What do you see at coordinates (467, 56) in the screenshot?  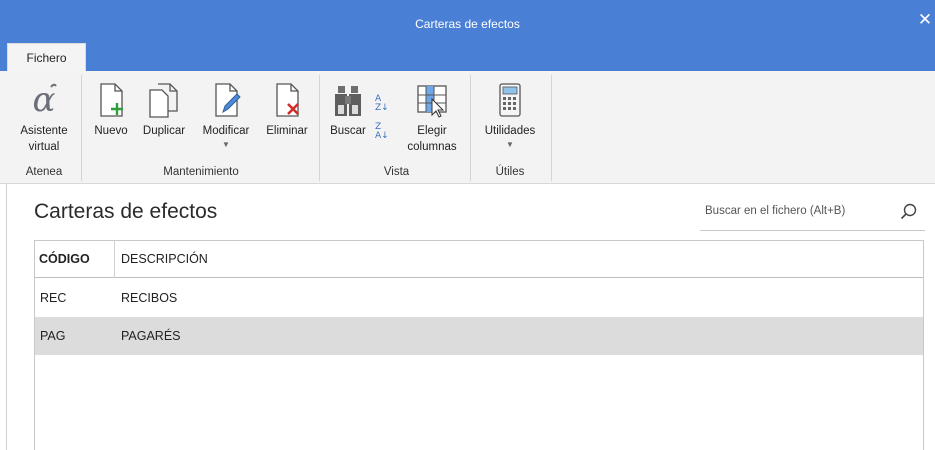 I see `ribbon-tab-row: Fichero` at bounding box center [467, 56].